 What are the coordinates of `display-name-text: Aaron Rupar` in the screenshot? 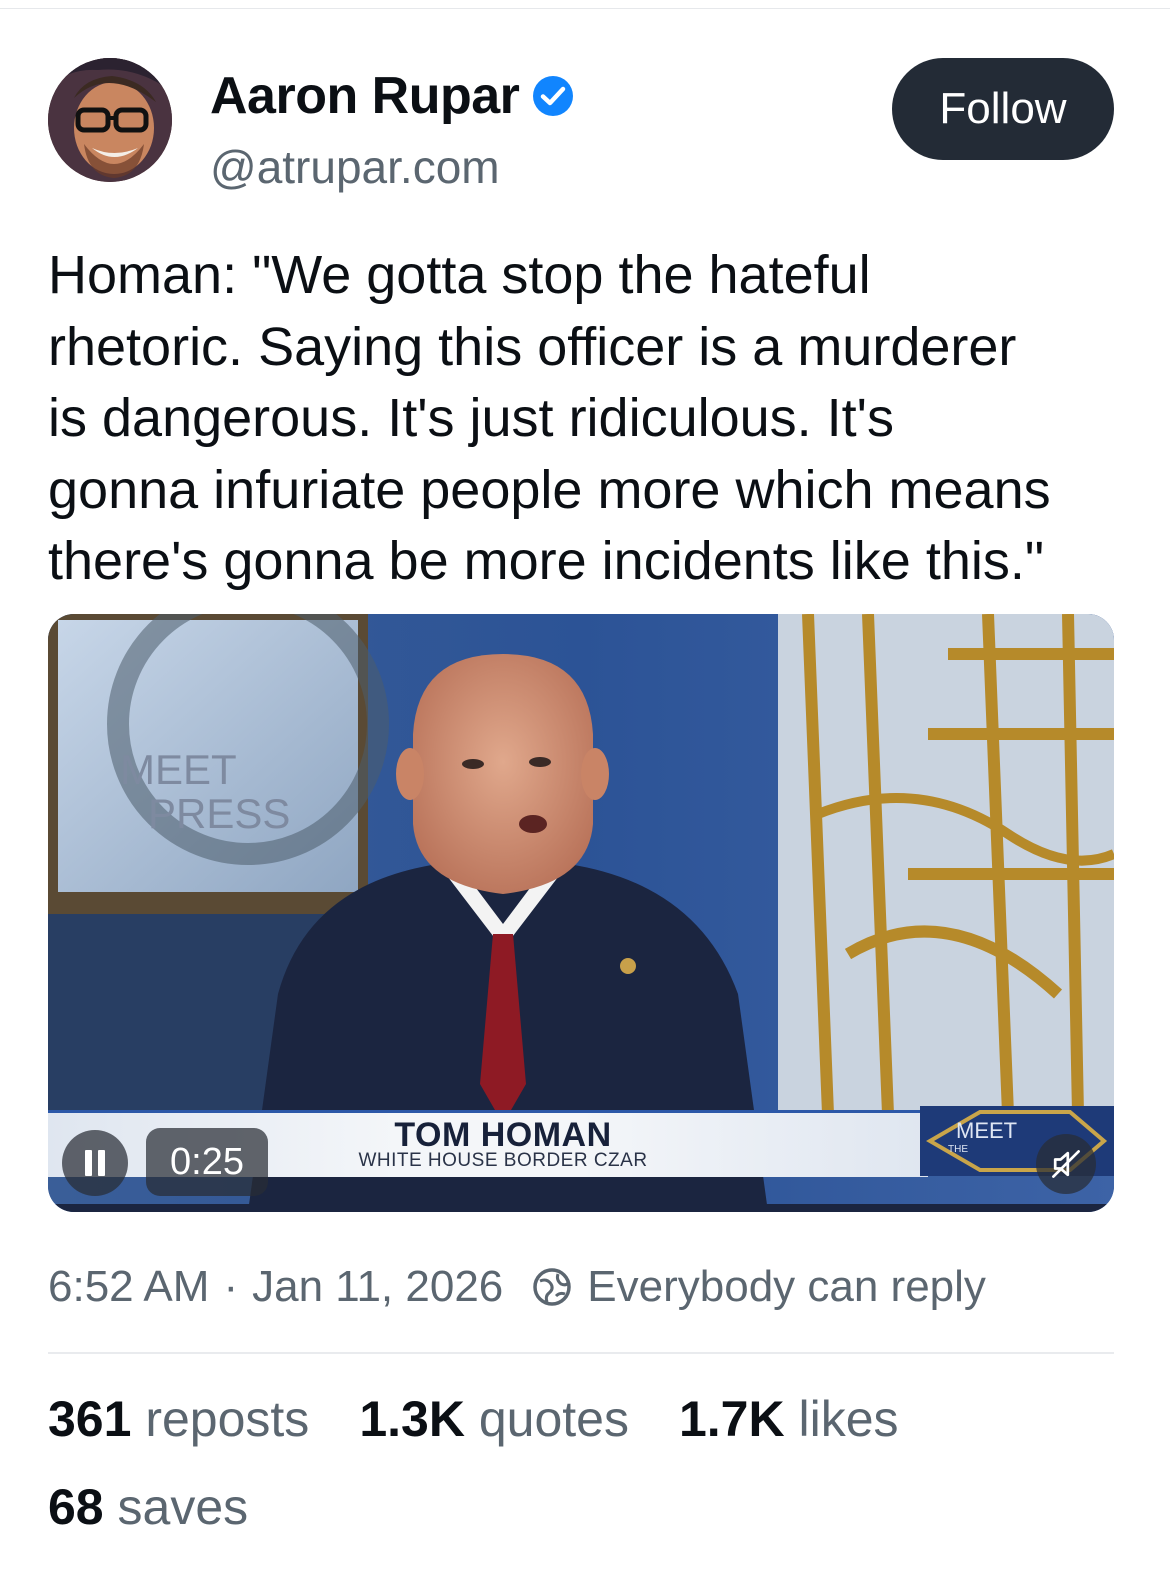 It's located at (365, 96).